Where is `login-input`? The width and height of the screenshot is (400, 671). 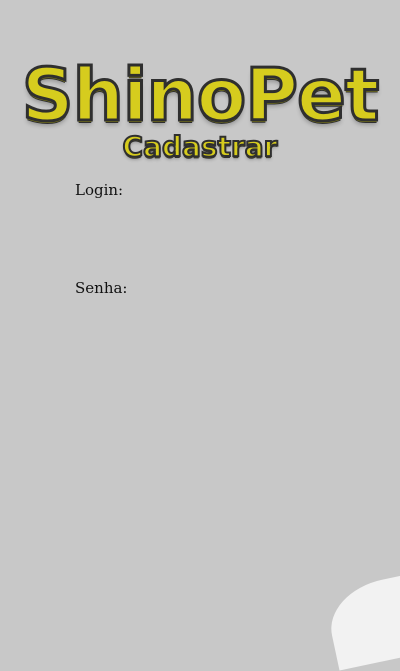
login-input is located at coordinates (220, 190).